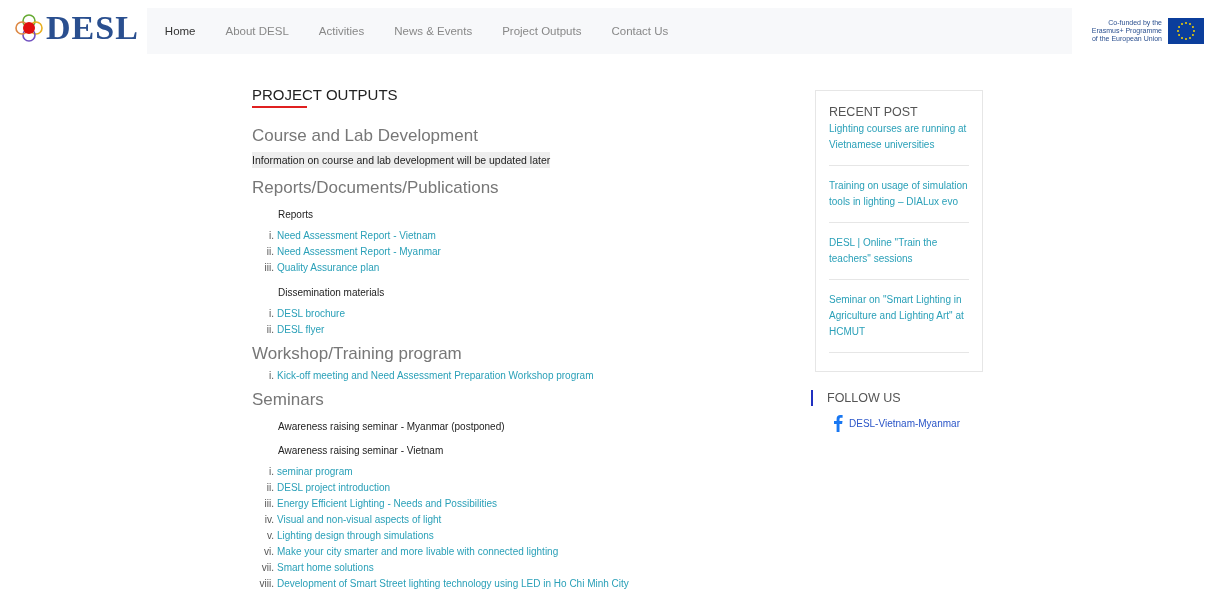 The image size is (1208, 594). Describe the element at coordinates (29, 28) in the screenshot. I see `flower-icon` at that location.